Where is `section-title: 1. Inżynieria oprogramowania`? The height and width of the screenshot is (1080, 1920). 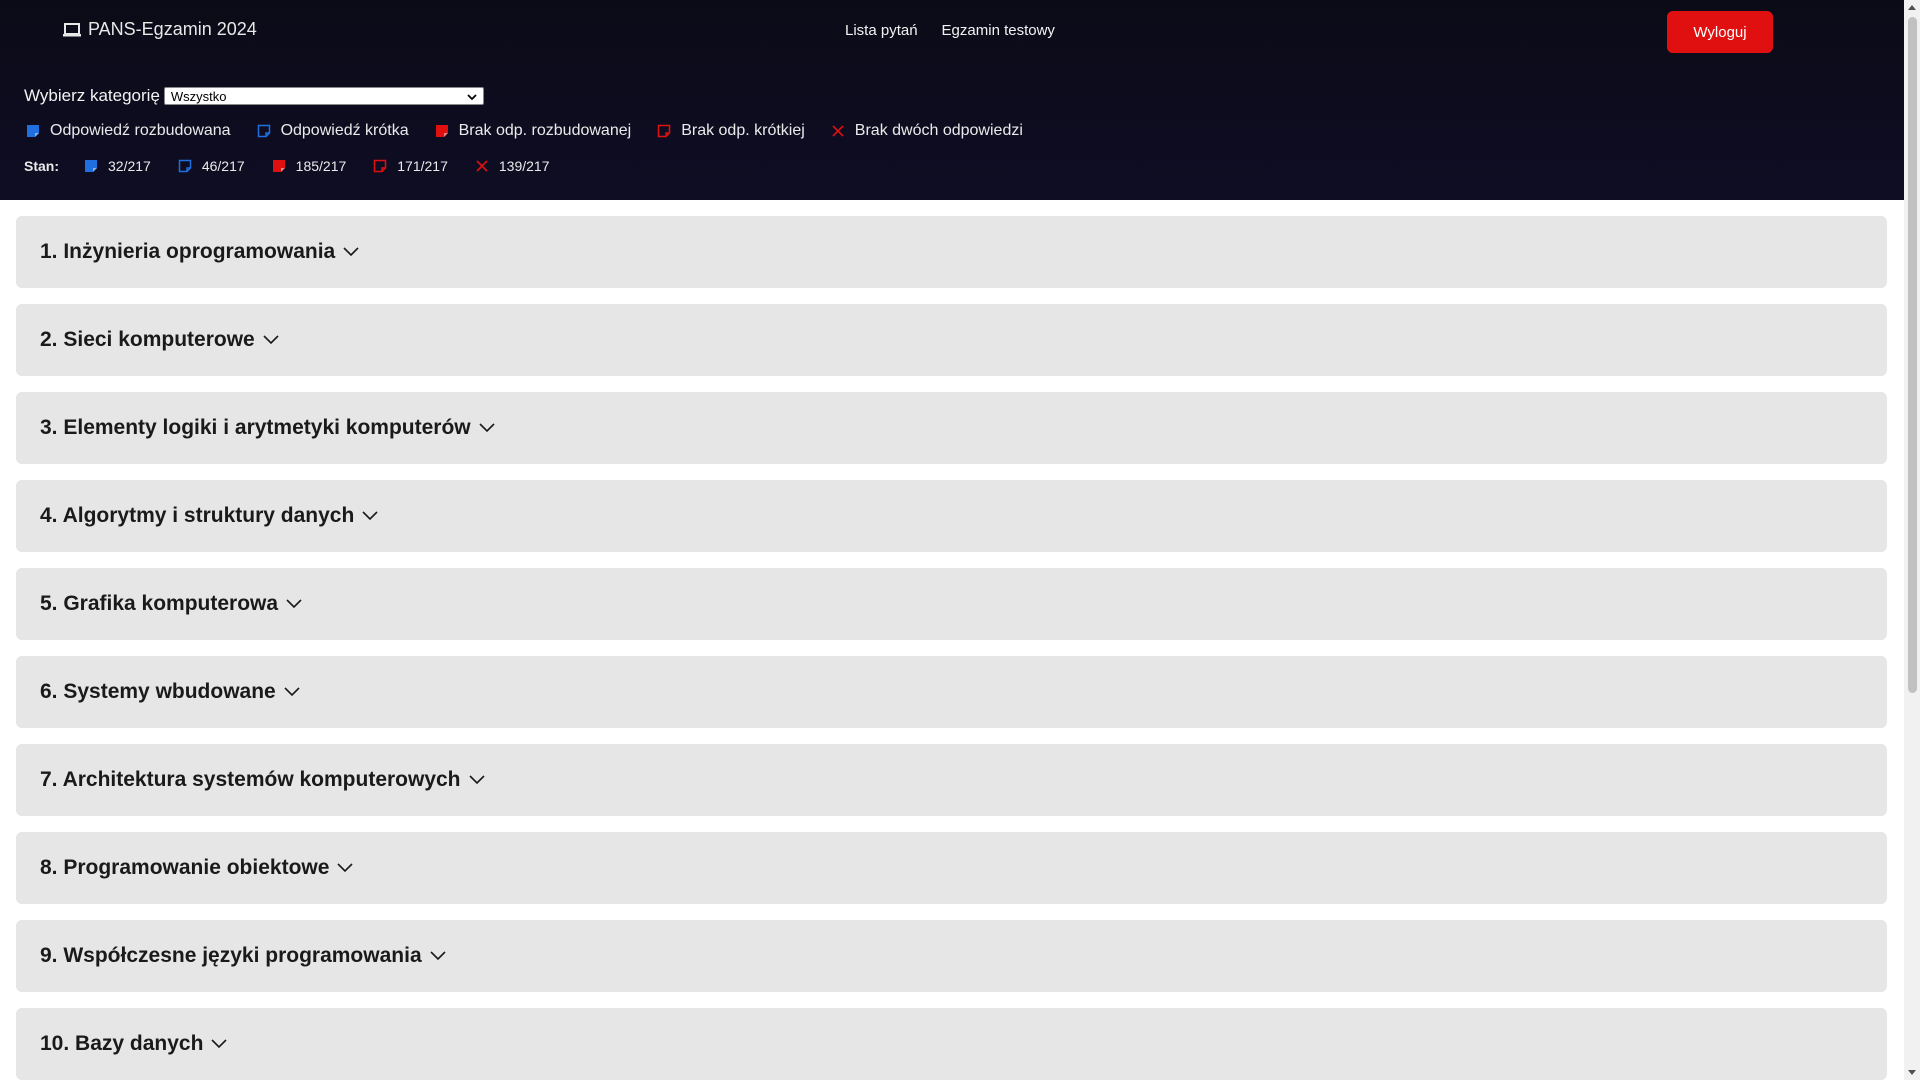 section-title: 1. Inżynieria oprogramowania is located at coordinates (188, 251).